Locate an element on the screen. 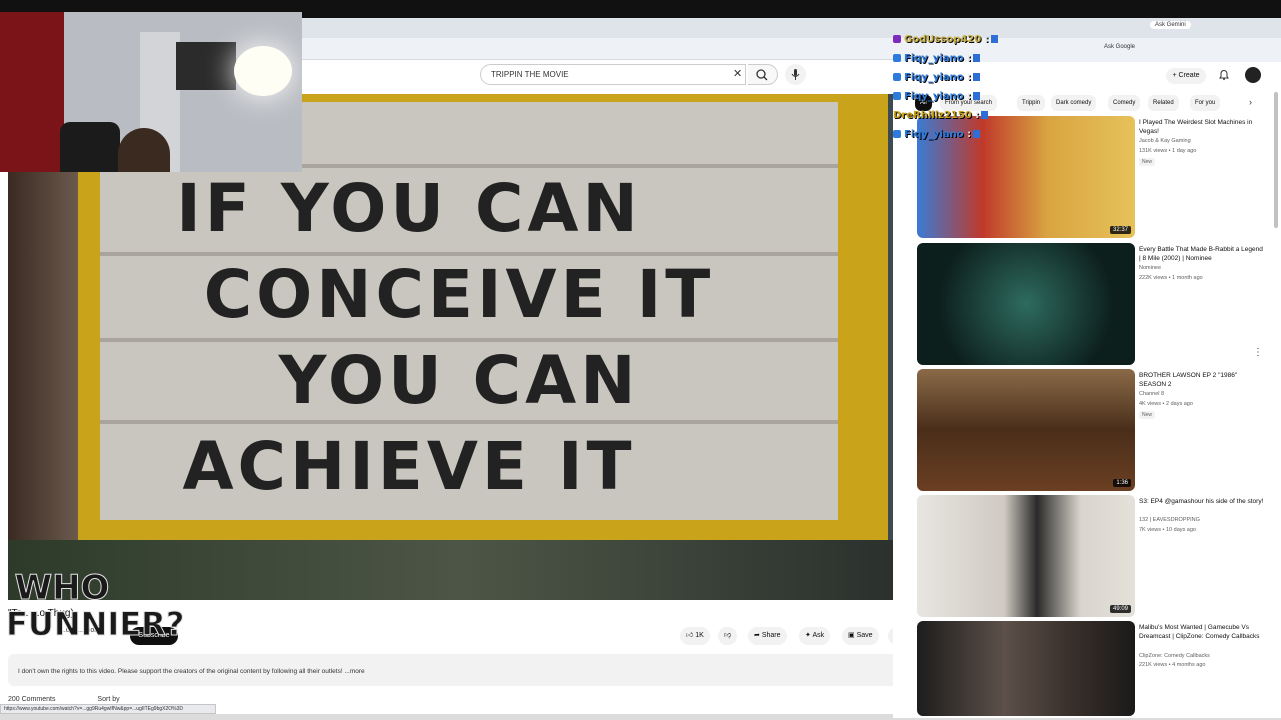 The height and width of the screenshot is (720, 1281). search-button is located at coordinates (763, 74).